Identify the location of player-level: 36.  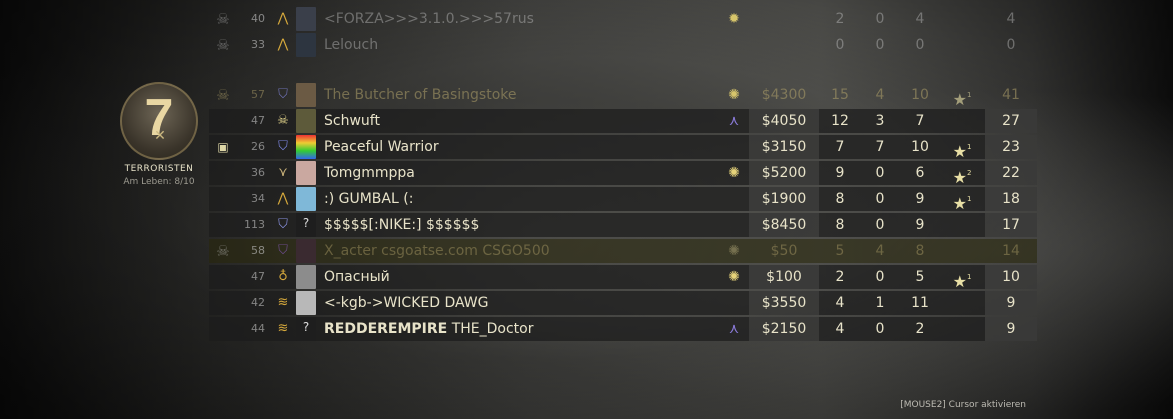
(258, 172).